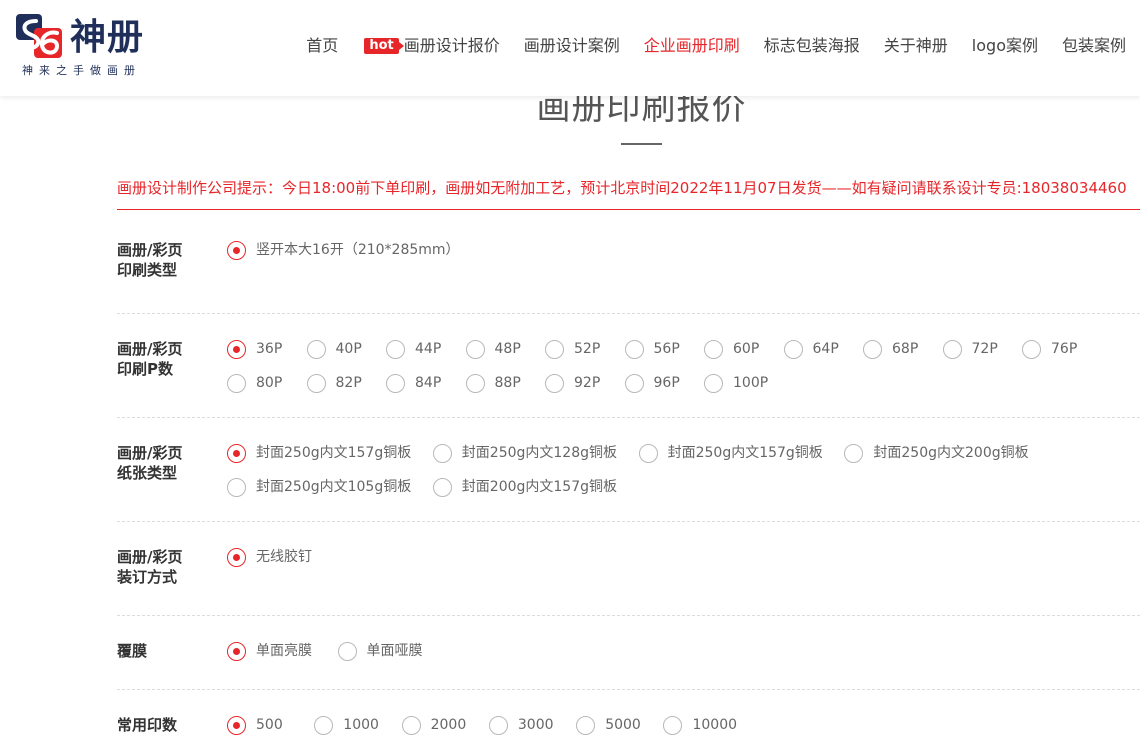 This screenshot has height=748, width=1140. Describe the element at coordinates (505, 349) in the screenshot. I see `radio-option: 48P` at that location.